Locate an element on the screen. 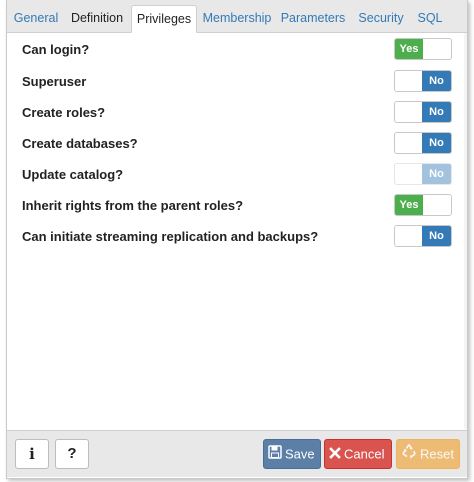 The height and width of the screenshot is (482, 474). save-button: Save is located at coordinates (292, 454).